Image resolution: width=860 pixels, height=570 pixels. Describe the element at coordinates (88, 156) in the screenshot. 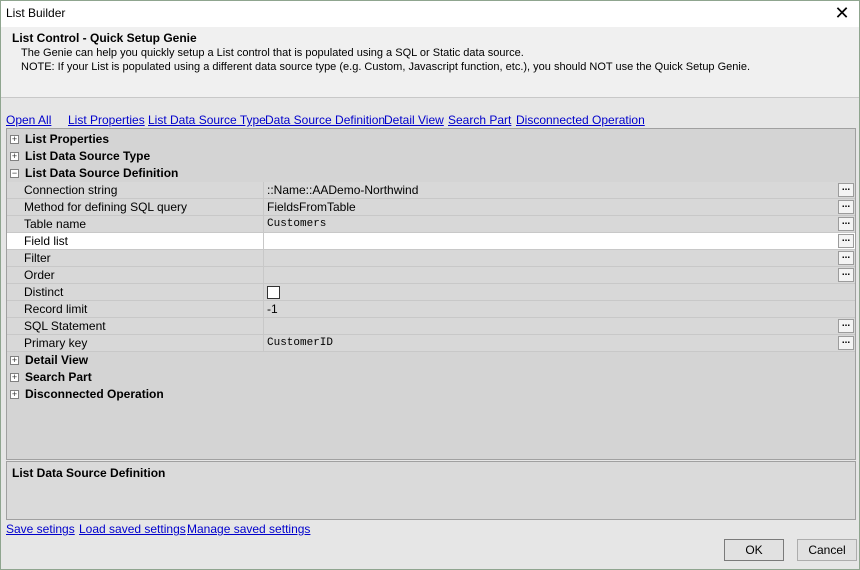

I see `category-label: List Data Source Type` at that location.